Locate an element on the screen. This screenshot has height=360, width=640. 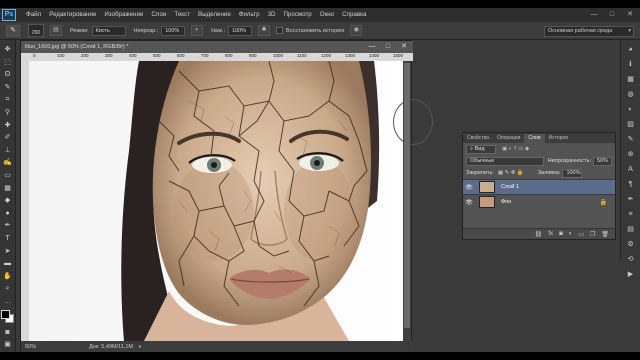
doc-minimize-button: — is located at coordinates (372, 46).